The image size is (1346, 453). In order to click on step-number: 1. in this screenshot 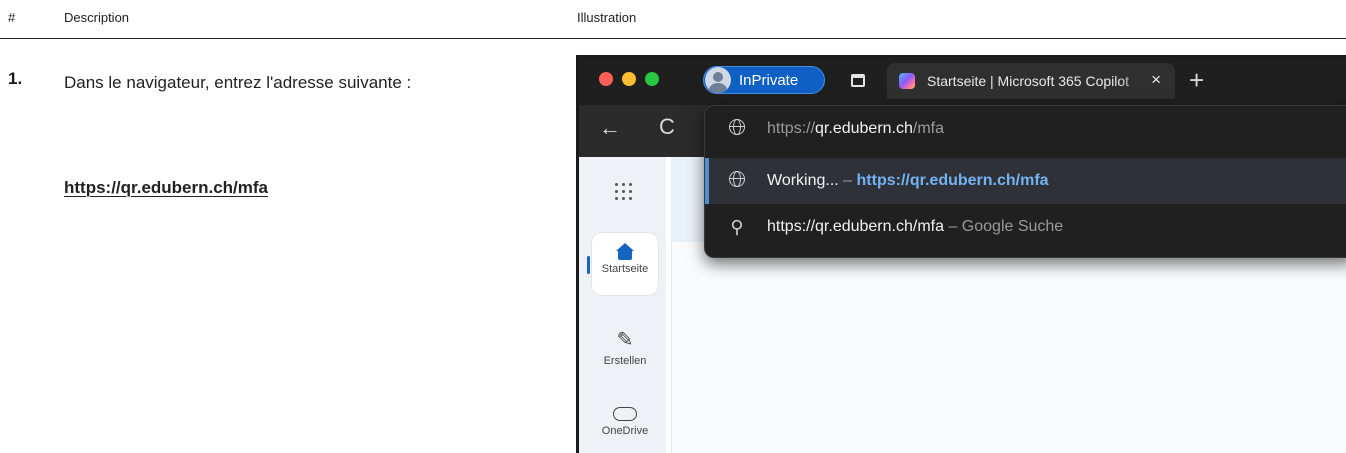, I will do `click(15, 78)`.